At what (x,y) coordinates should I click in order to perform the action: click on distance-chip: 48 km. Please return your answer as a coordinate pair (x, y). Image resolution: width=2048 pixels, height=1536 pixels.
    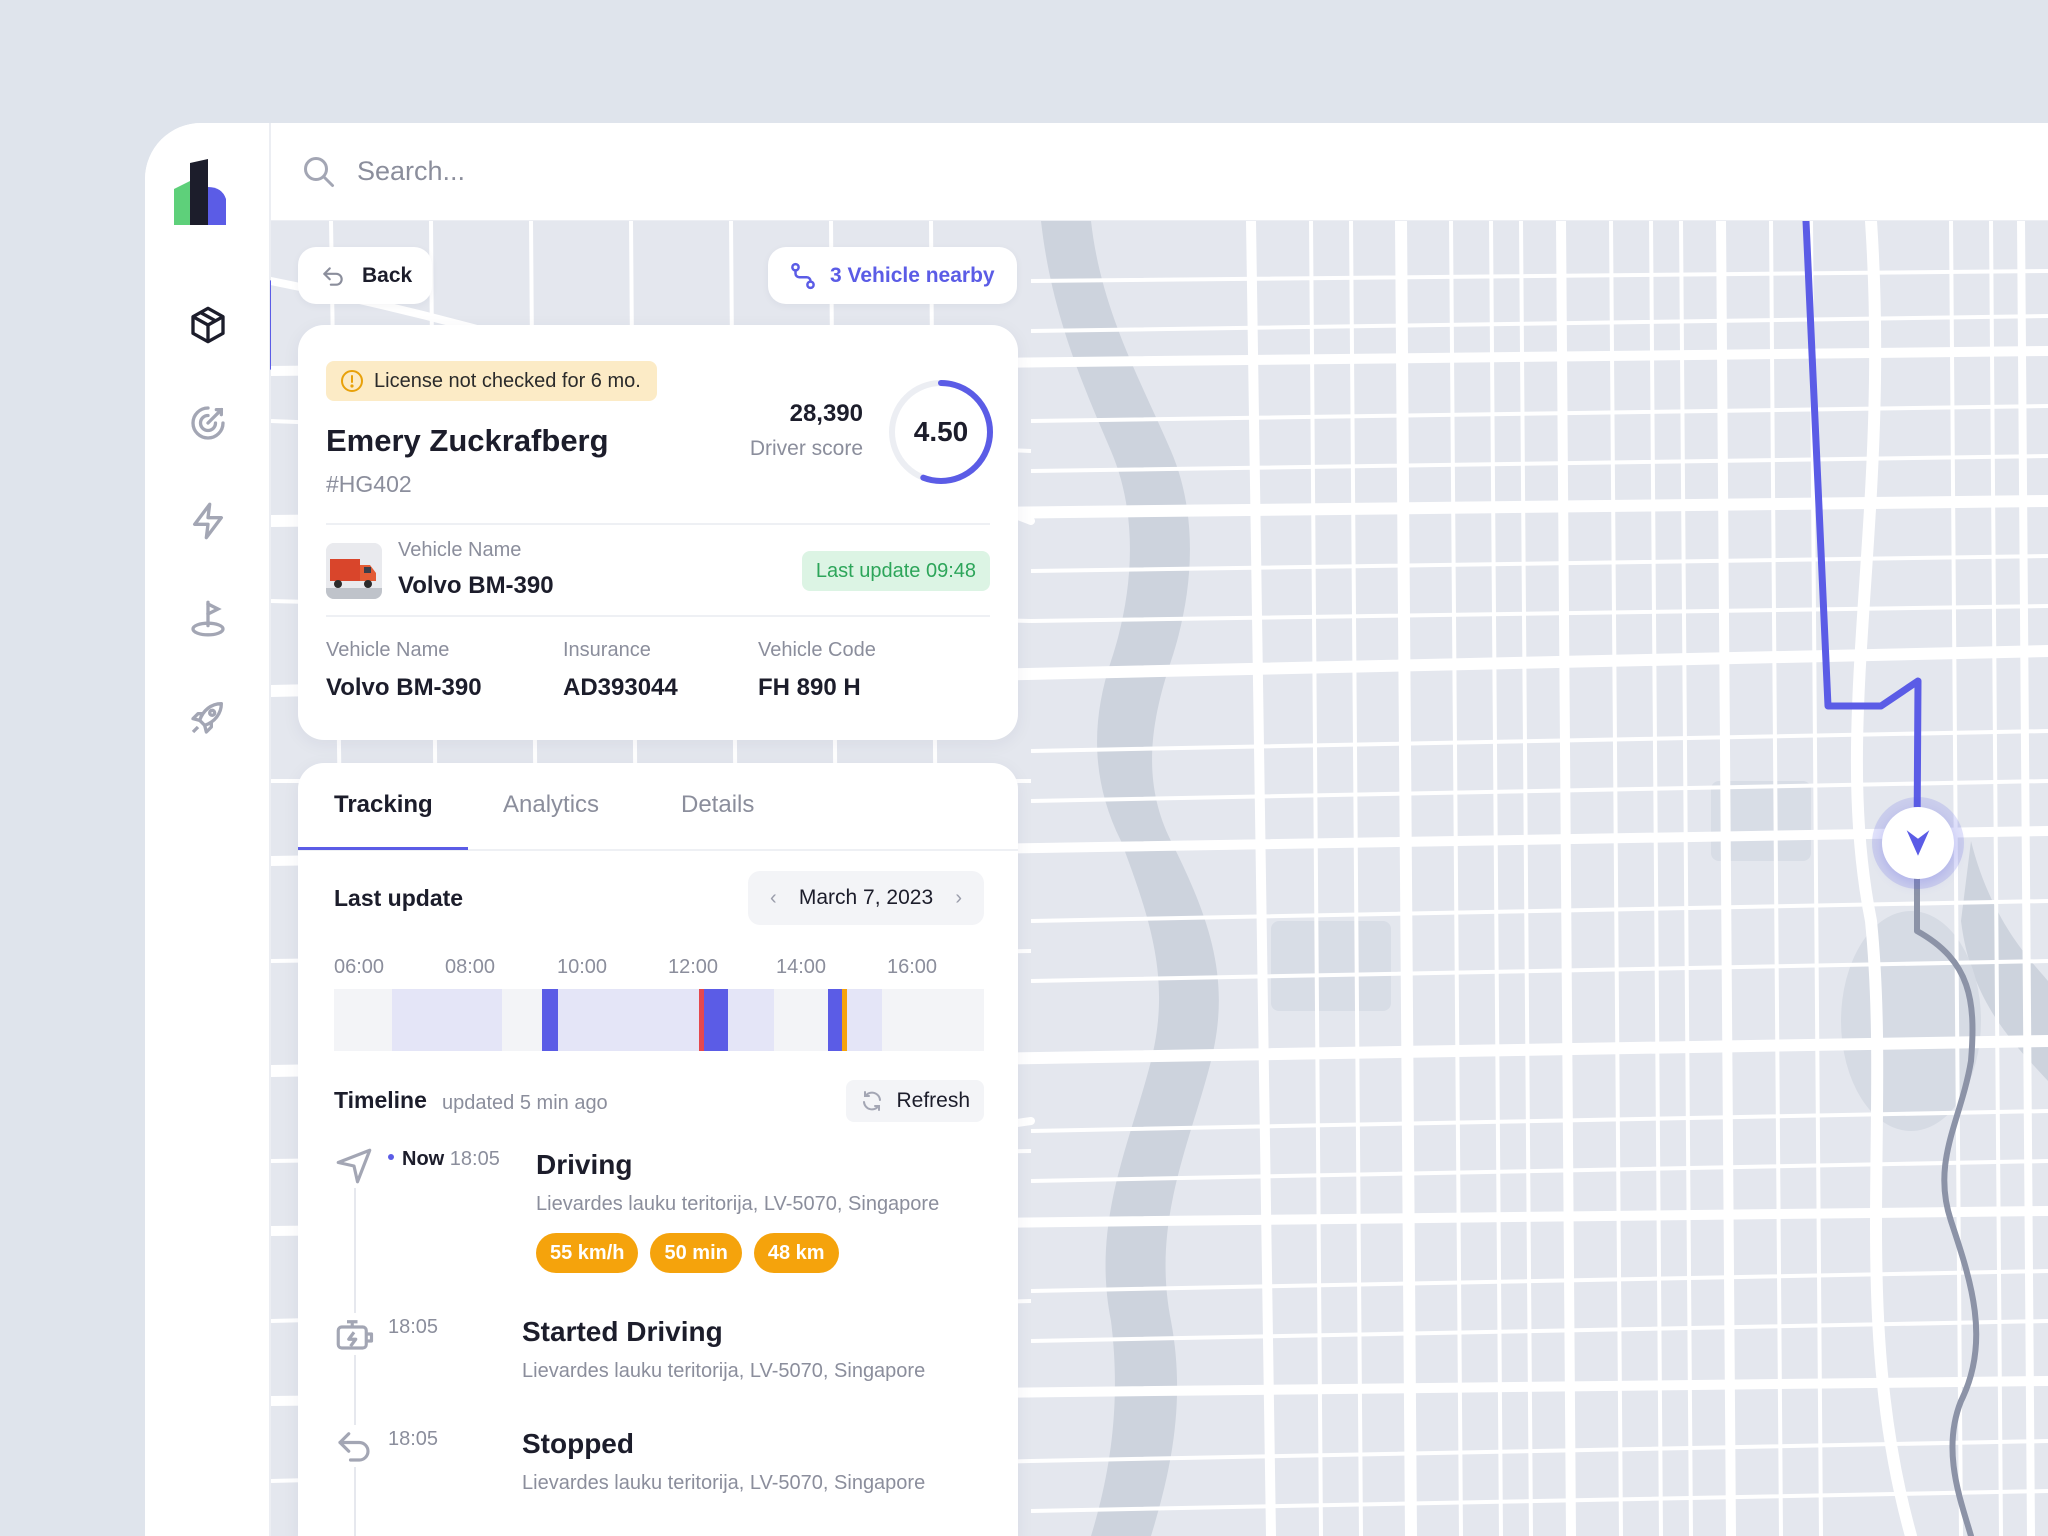
    Looking at the image, I should click on (796, 1253).